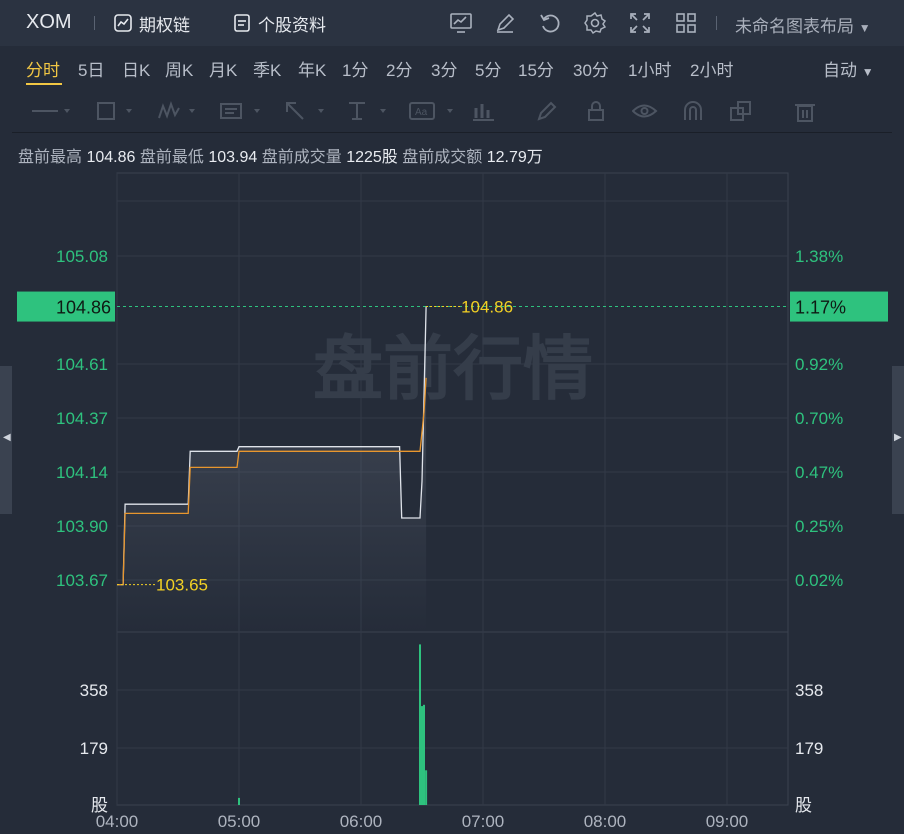  What do you see at coordinates (819, 418) in the screenshot?
I see `percent-tick-label: 0.70%` at bounding box center [819, 418].